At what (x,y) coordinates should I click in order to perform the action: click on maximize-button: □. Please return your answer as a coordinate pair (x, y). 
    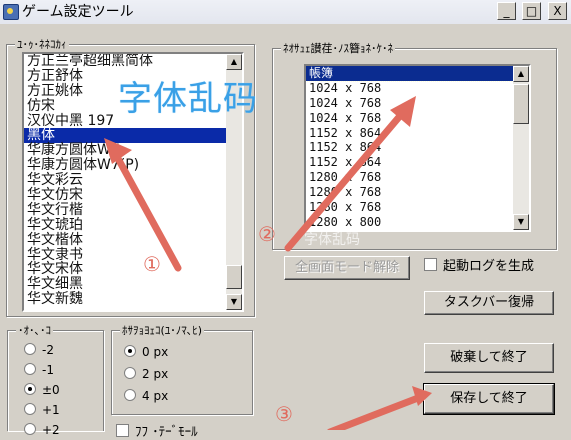
    Looking at the image, I should click on (531, 11).